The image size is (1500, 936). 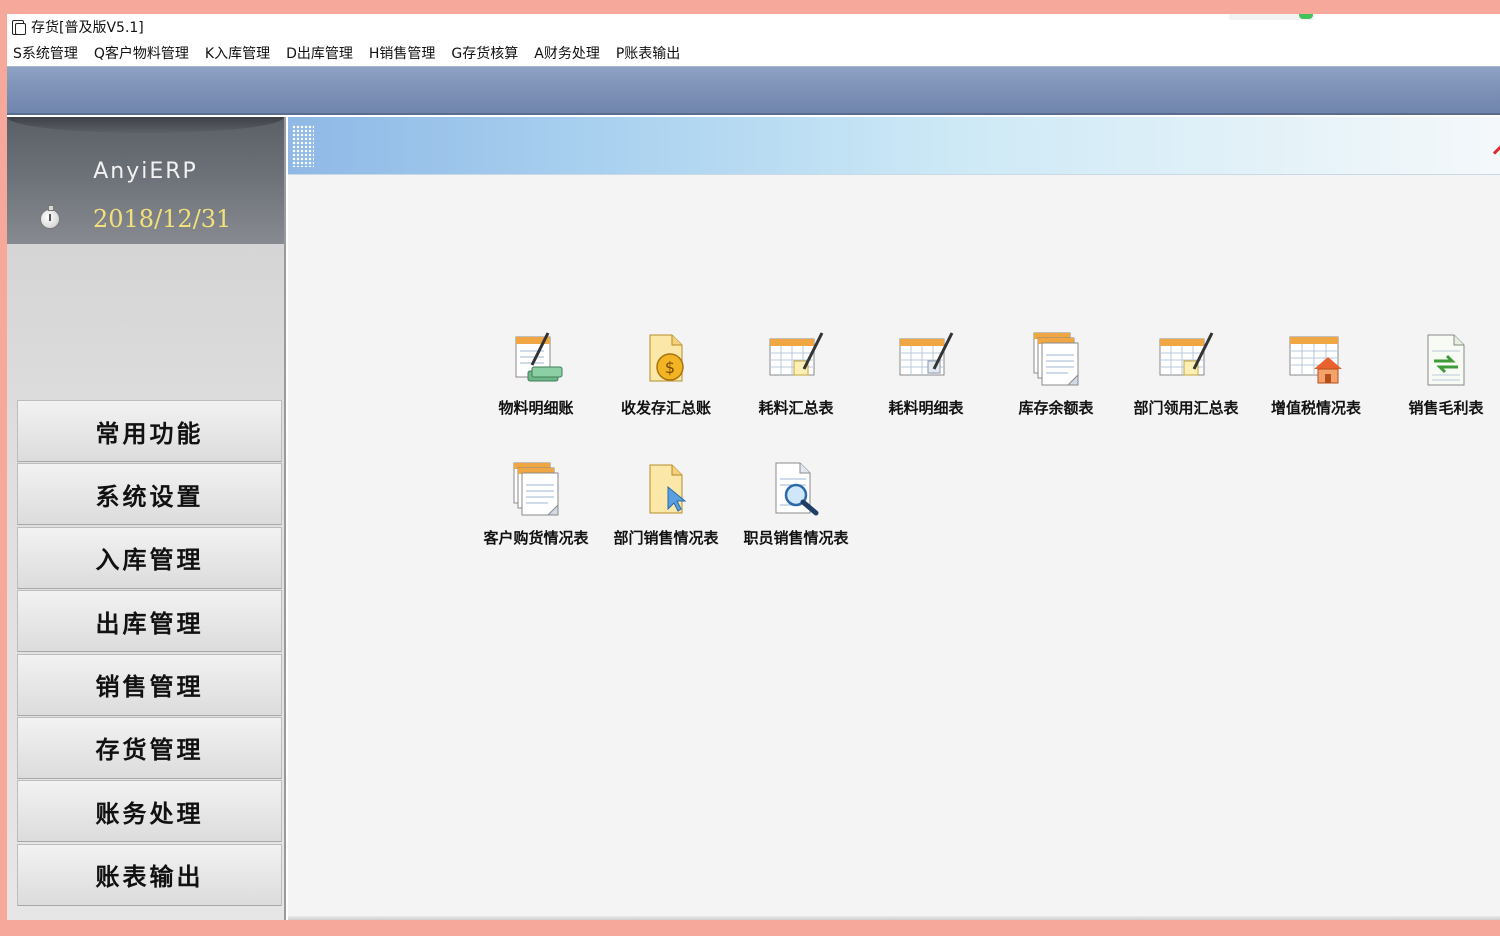 I want to click on func-customer-purchase: 客户购货情况表, so click(x=536, y=507).